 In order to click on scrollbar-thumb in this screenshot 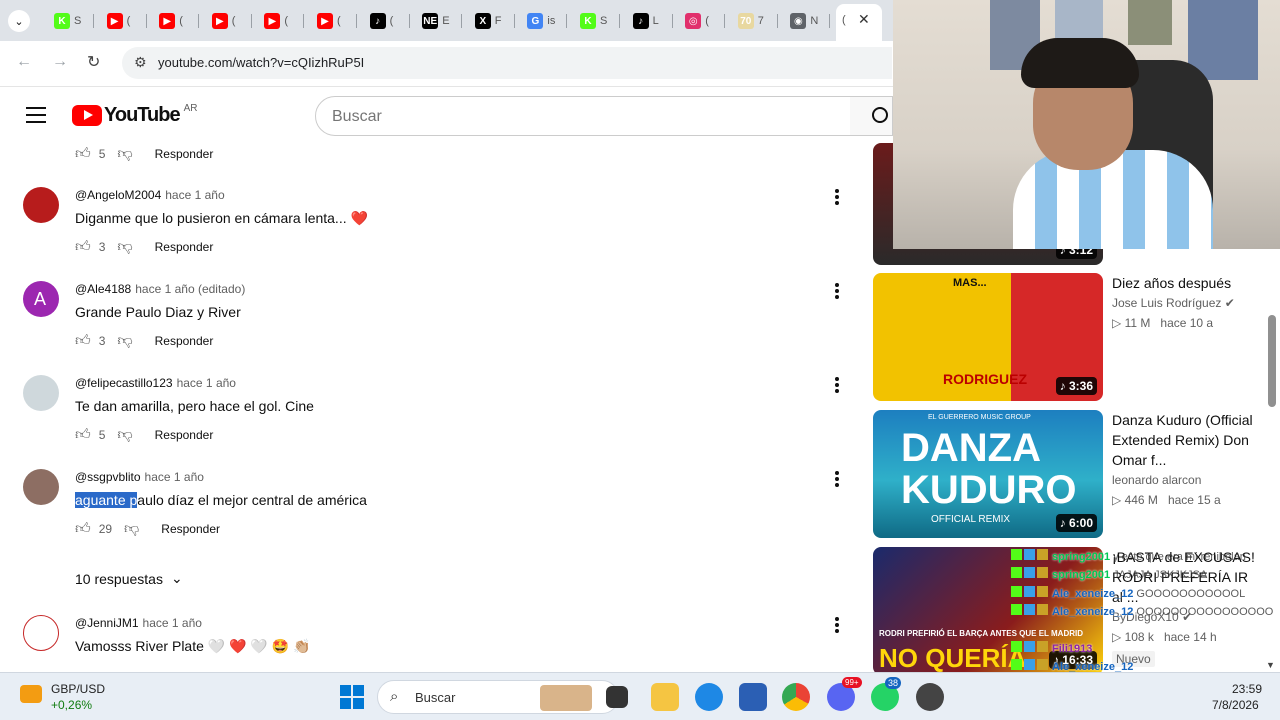, I will do `click(1272, 361)`.